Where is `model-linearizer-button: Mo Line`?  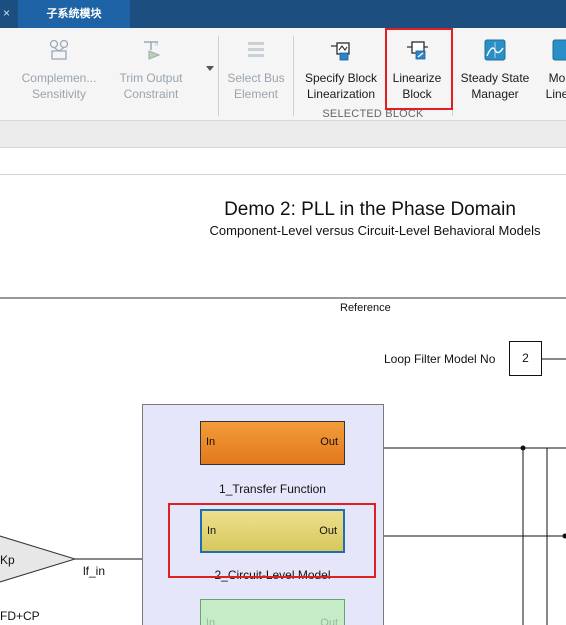 model-linearizer-button: Mo Line is located at coordinates (551, 73).